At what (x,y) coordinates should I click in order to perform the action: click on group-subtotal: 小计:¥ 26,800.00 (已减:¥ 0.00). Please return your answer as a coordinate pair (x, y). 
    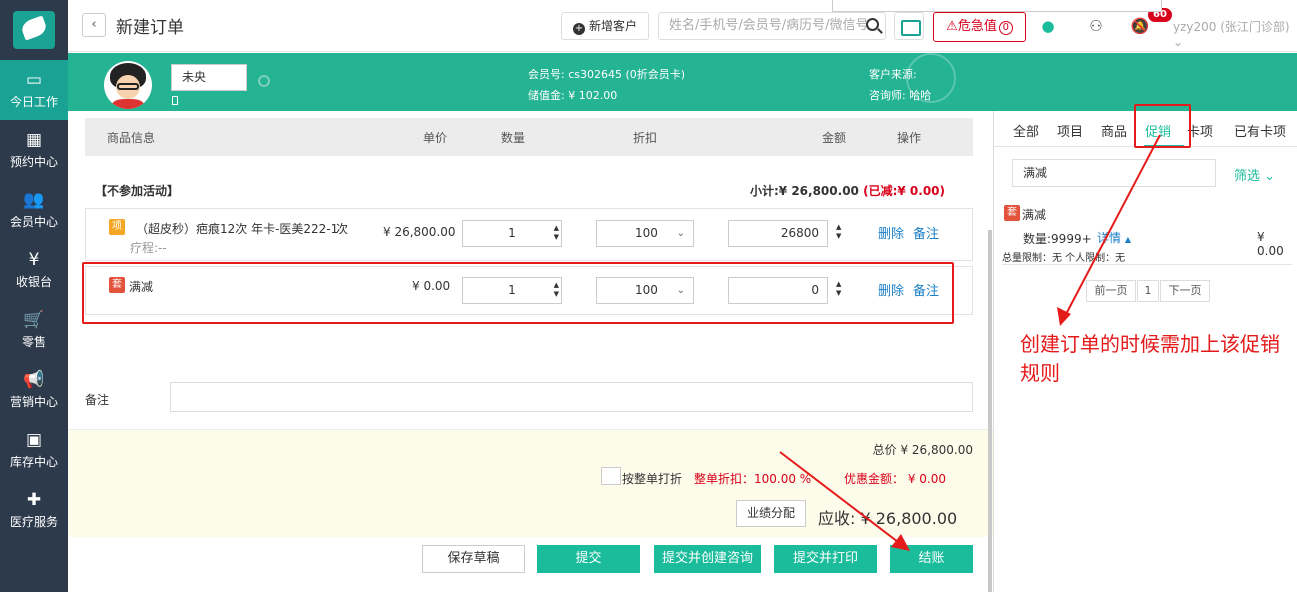
    Looking at the image, I should click on (847, 191).